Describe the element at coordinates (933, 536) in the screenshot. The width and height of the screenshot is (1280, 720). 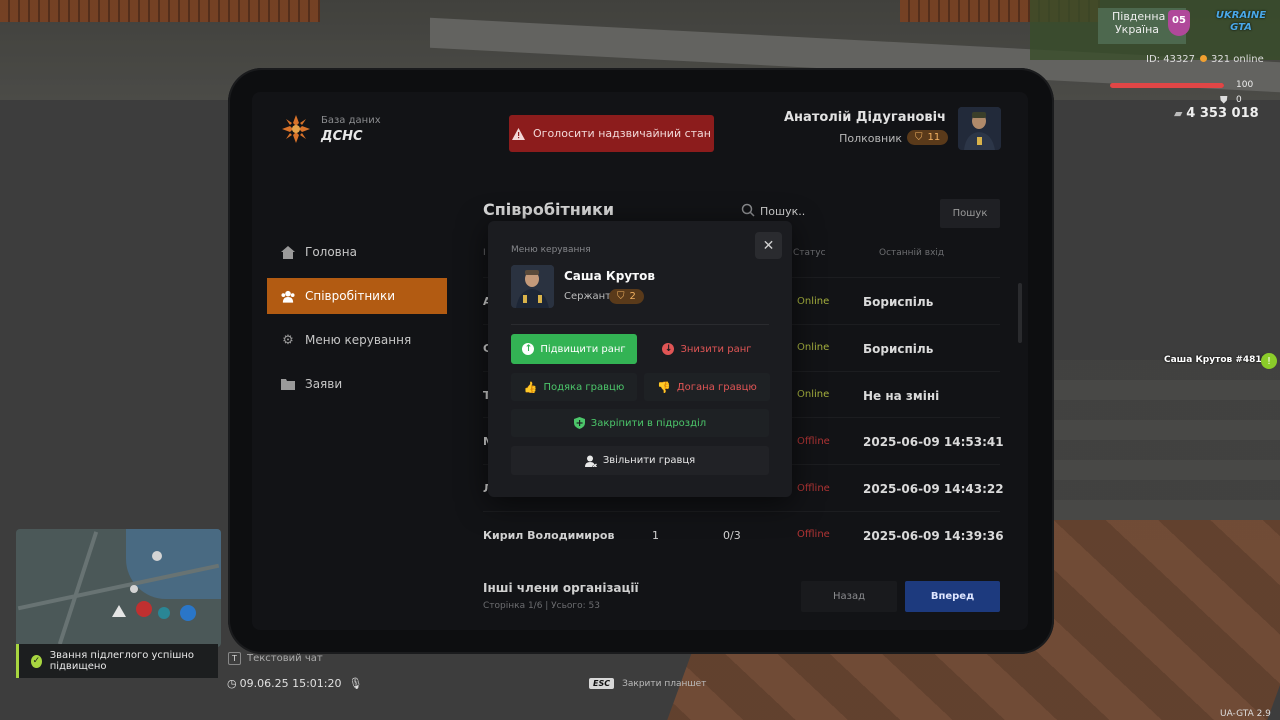
I see `table-row-last-login: 2025-06-09 14:39:36` at that location.